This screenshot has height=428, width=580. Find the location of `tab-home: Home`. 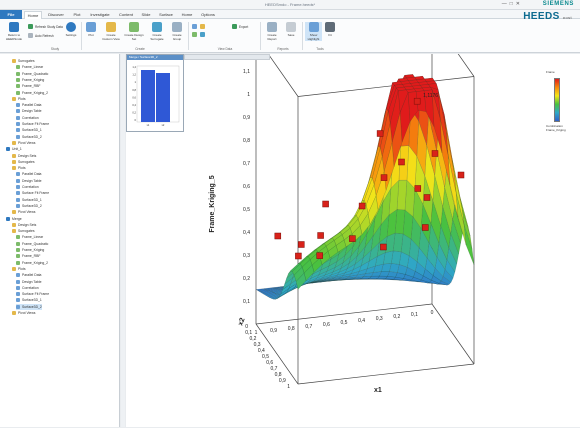

tab-home: Home is located at coordinates (33, 15).